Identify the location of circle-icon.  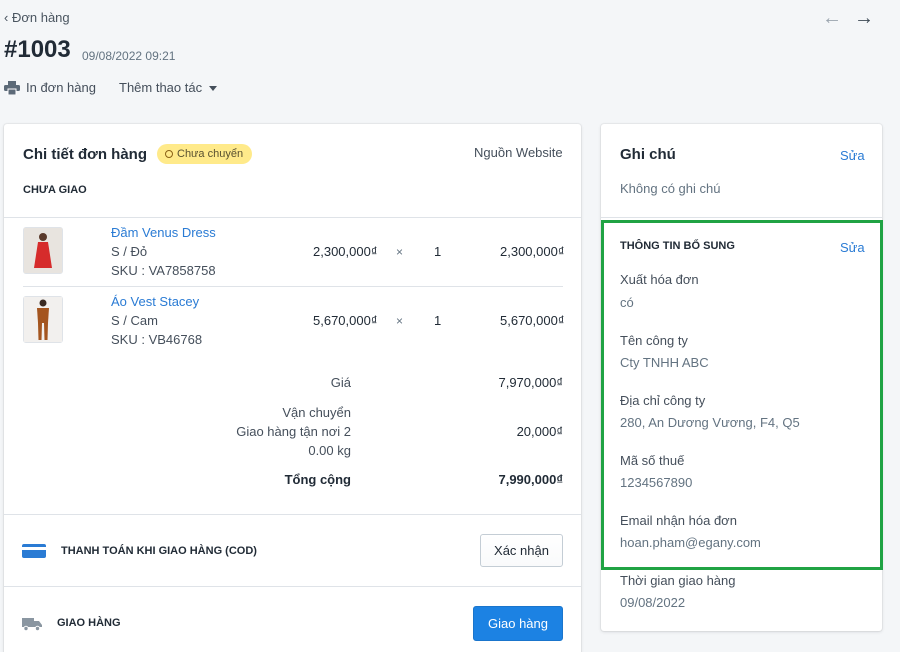
(169, 154).